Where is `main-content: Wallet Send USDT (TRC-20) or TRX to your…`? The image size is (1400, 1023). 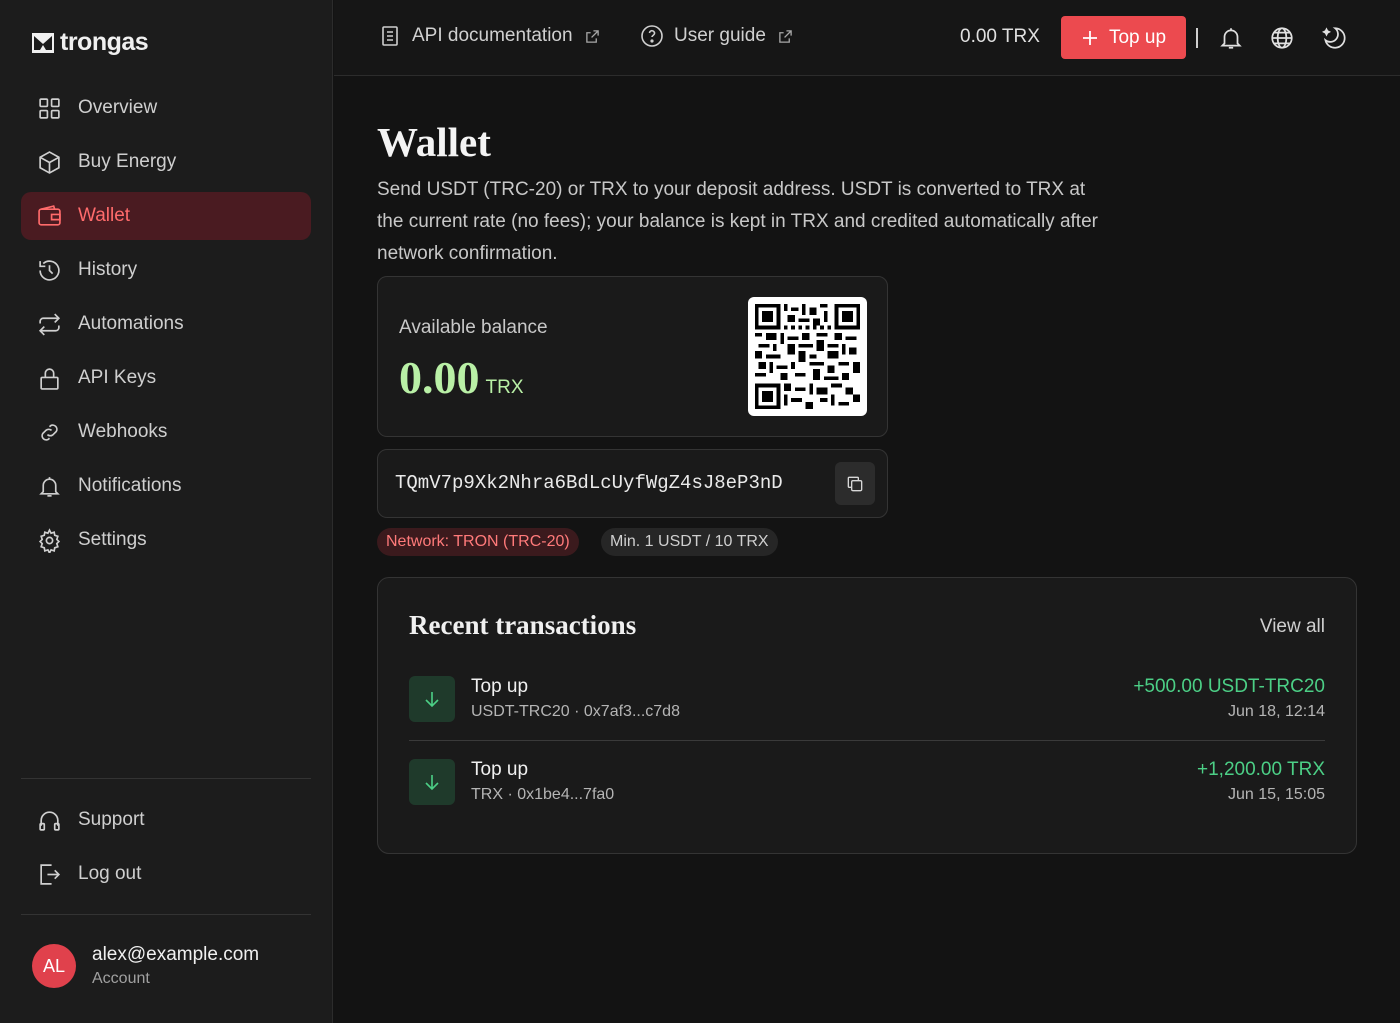
main-content: Wallet Send USDT (TRC-20) or TRX to your… is located at coordinates (742, 194).